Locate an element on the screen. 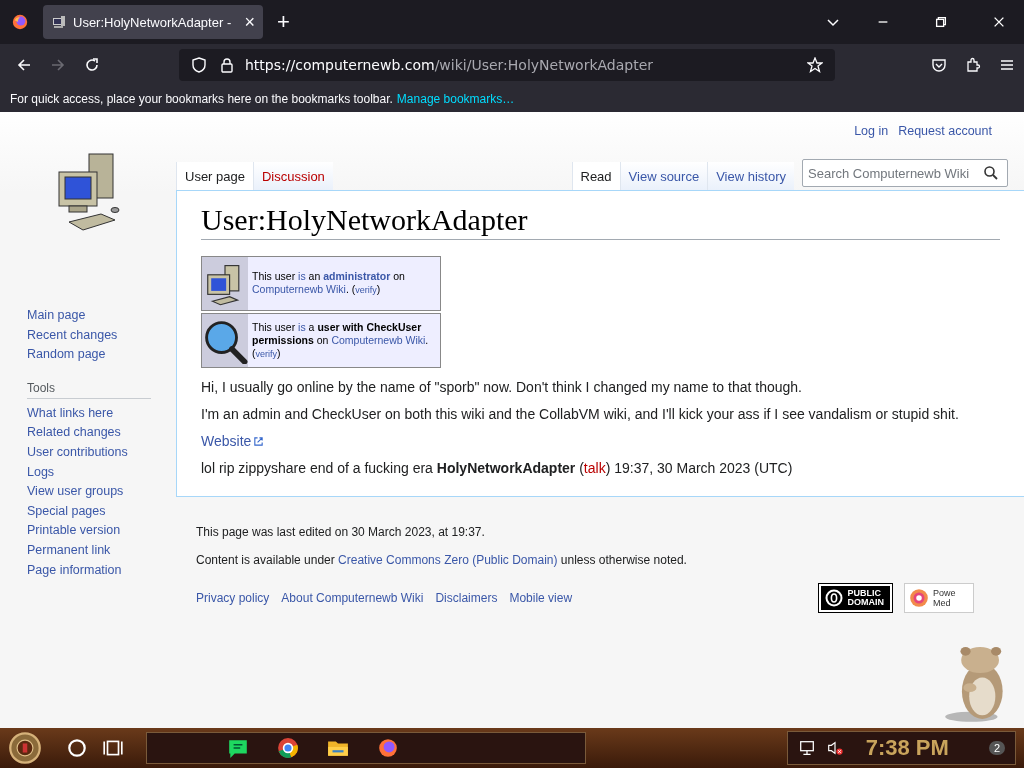 The image size is (1024, 768). restore-icon is located at coordinates (941, 22).